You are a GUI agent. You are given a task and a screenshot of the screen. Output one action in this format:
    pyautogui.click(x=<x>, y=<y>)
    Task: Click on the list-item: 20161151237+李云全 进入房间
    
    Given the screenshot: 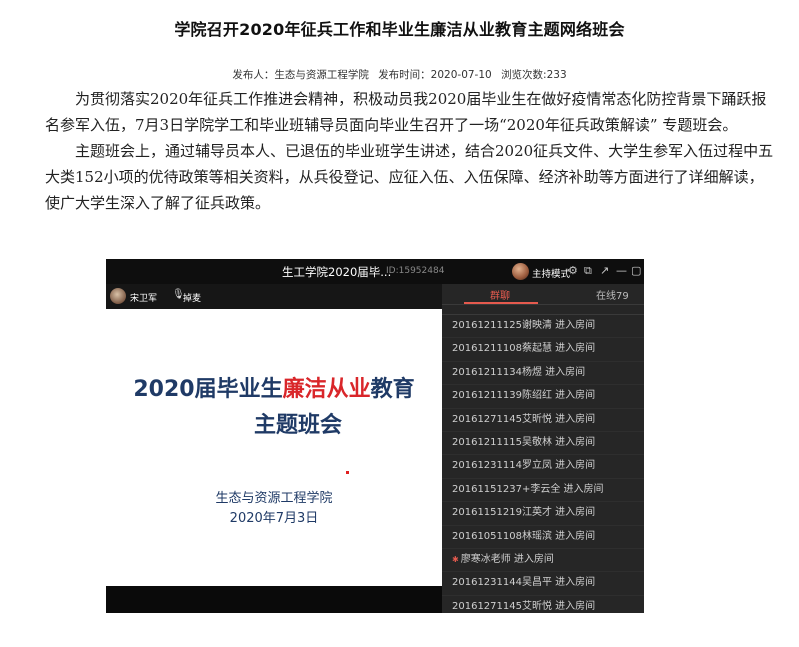 What is the action you would take?
    pyautogui.click(x=543, y=491)
    